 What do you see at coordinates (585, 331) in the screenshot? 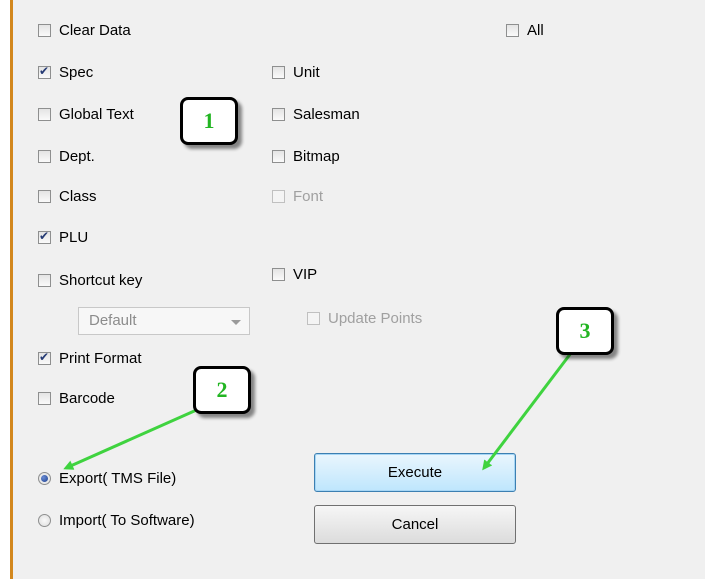
I see `callout-3: 3` at bounding box center [585, 331].